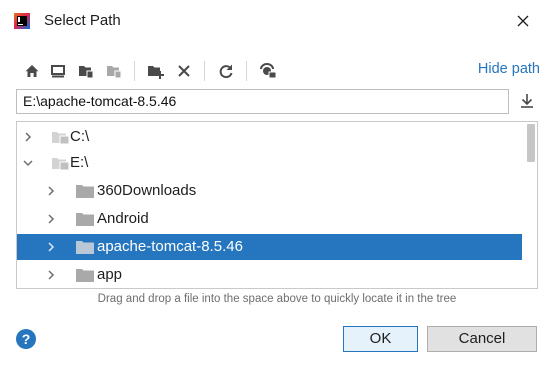 The image size is (554, 365). I want to click on help-button: ?, so click(26, 339).